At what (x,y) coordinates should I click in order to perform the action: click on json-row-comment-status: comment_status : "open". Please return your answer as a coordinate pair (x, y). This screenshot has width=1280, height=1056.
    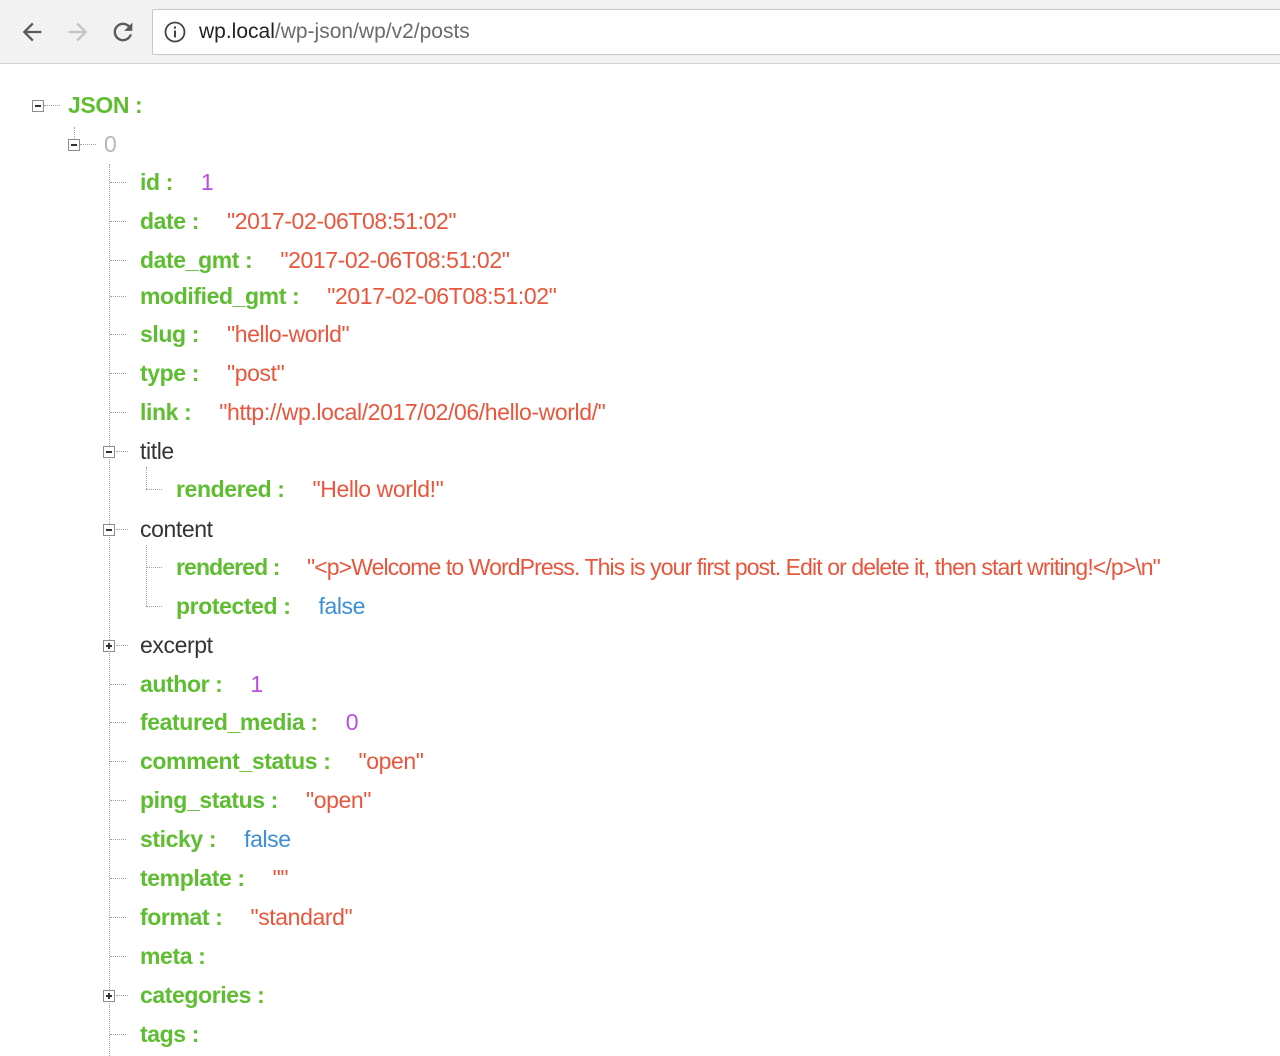
    Looking at the image, I should click on (282, 761).